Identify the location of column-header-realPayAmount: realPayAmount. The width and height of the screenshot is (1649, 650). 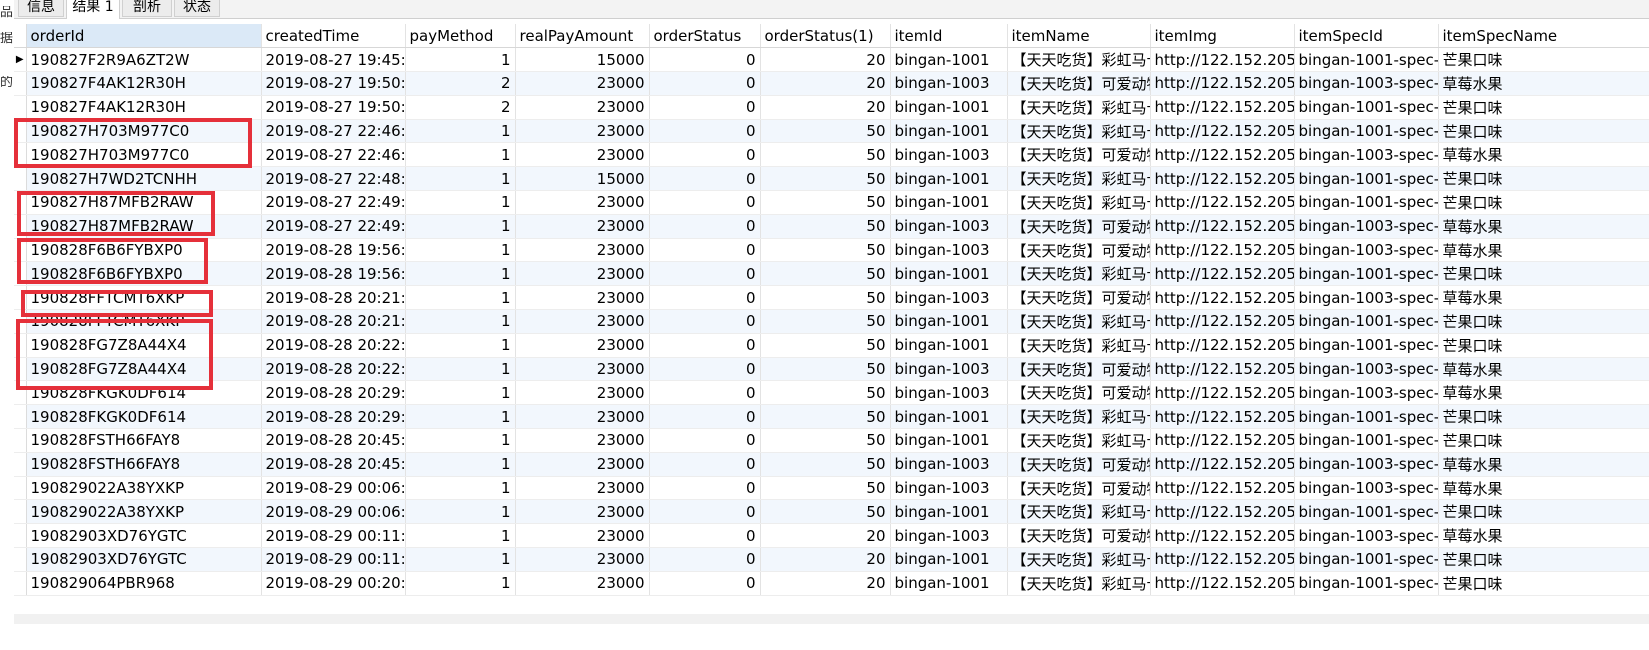
(582, 36).